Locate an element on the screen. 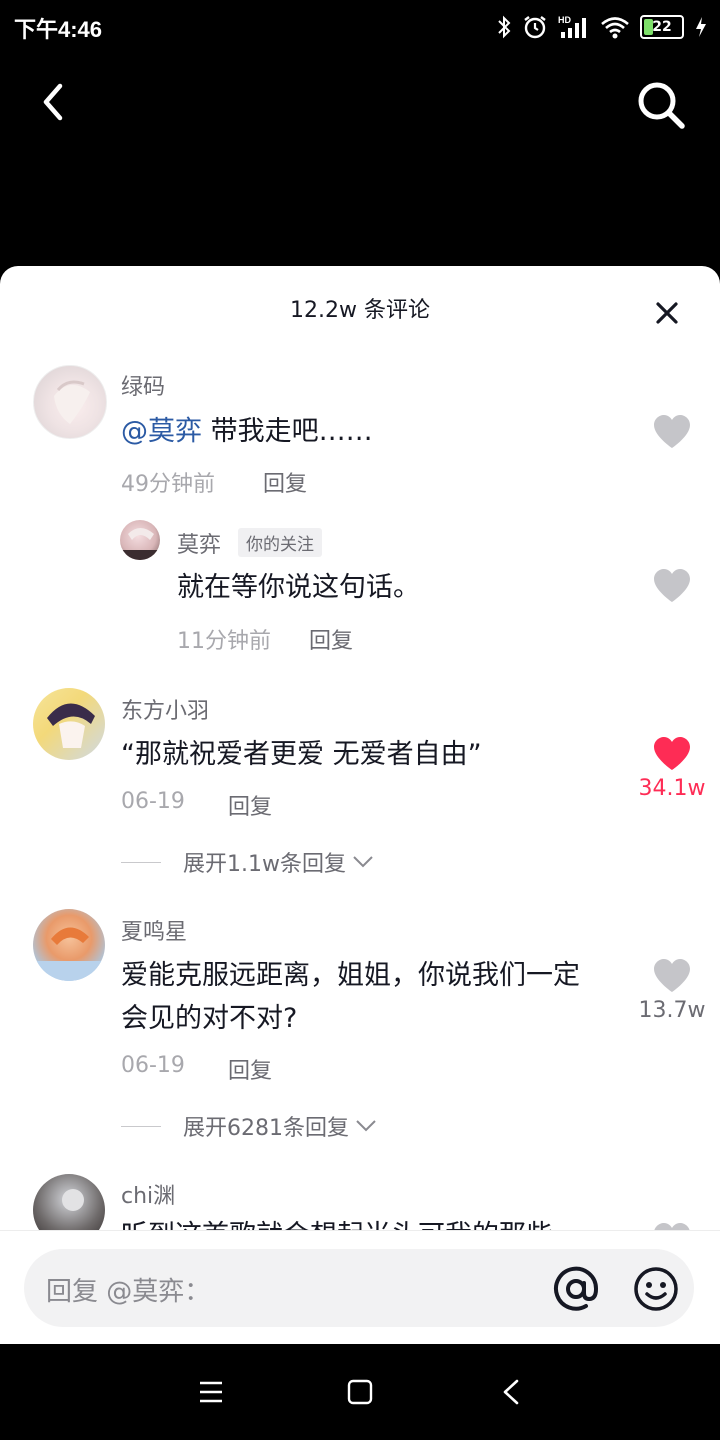  like-count: 13.7w is located at coordinates (672, 1010).